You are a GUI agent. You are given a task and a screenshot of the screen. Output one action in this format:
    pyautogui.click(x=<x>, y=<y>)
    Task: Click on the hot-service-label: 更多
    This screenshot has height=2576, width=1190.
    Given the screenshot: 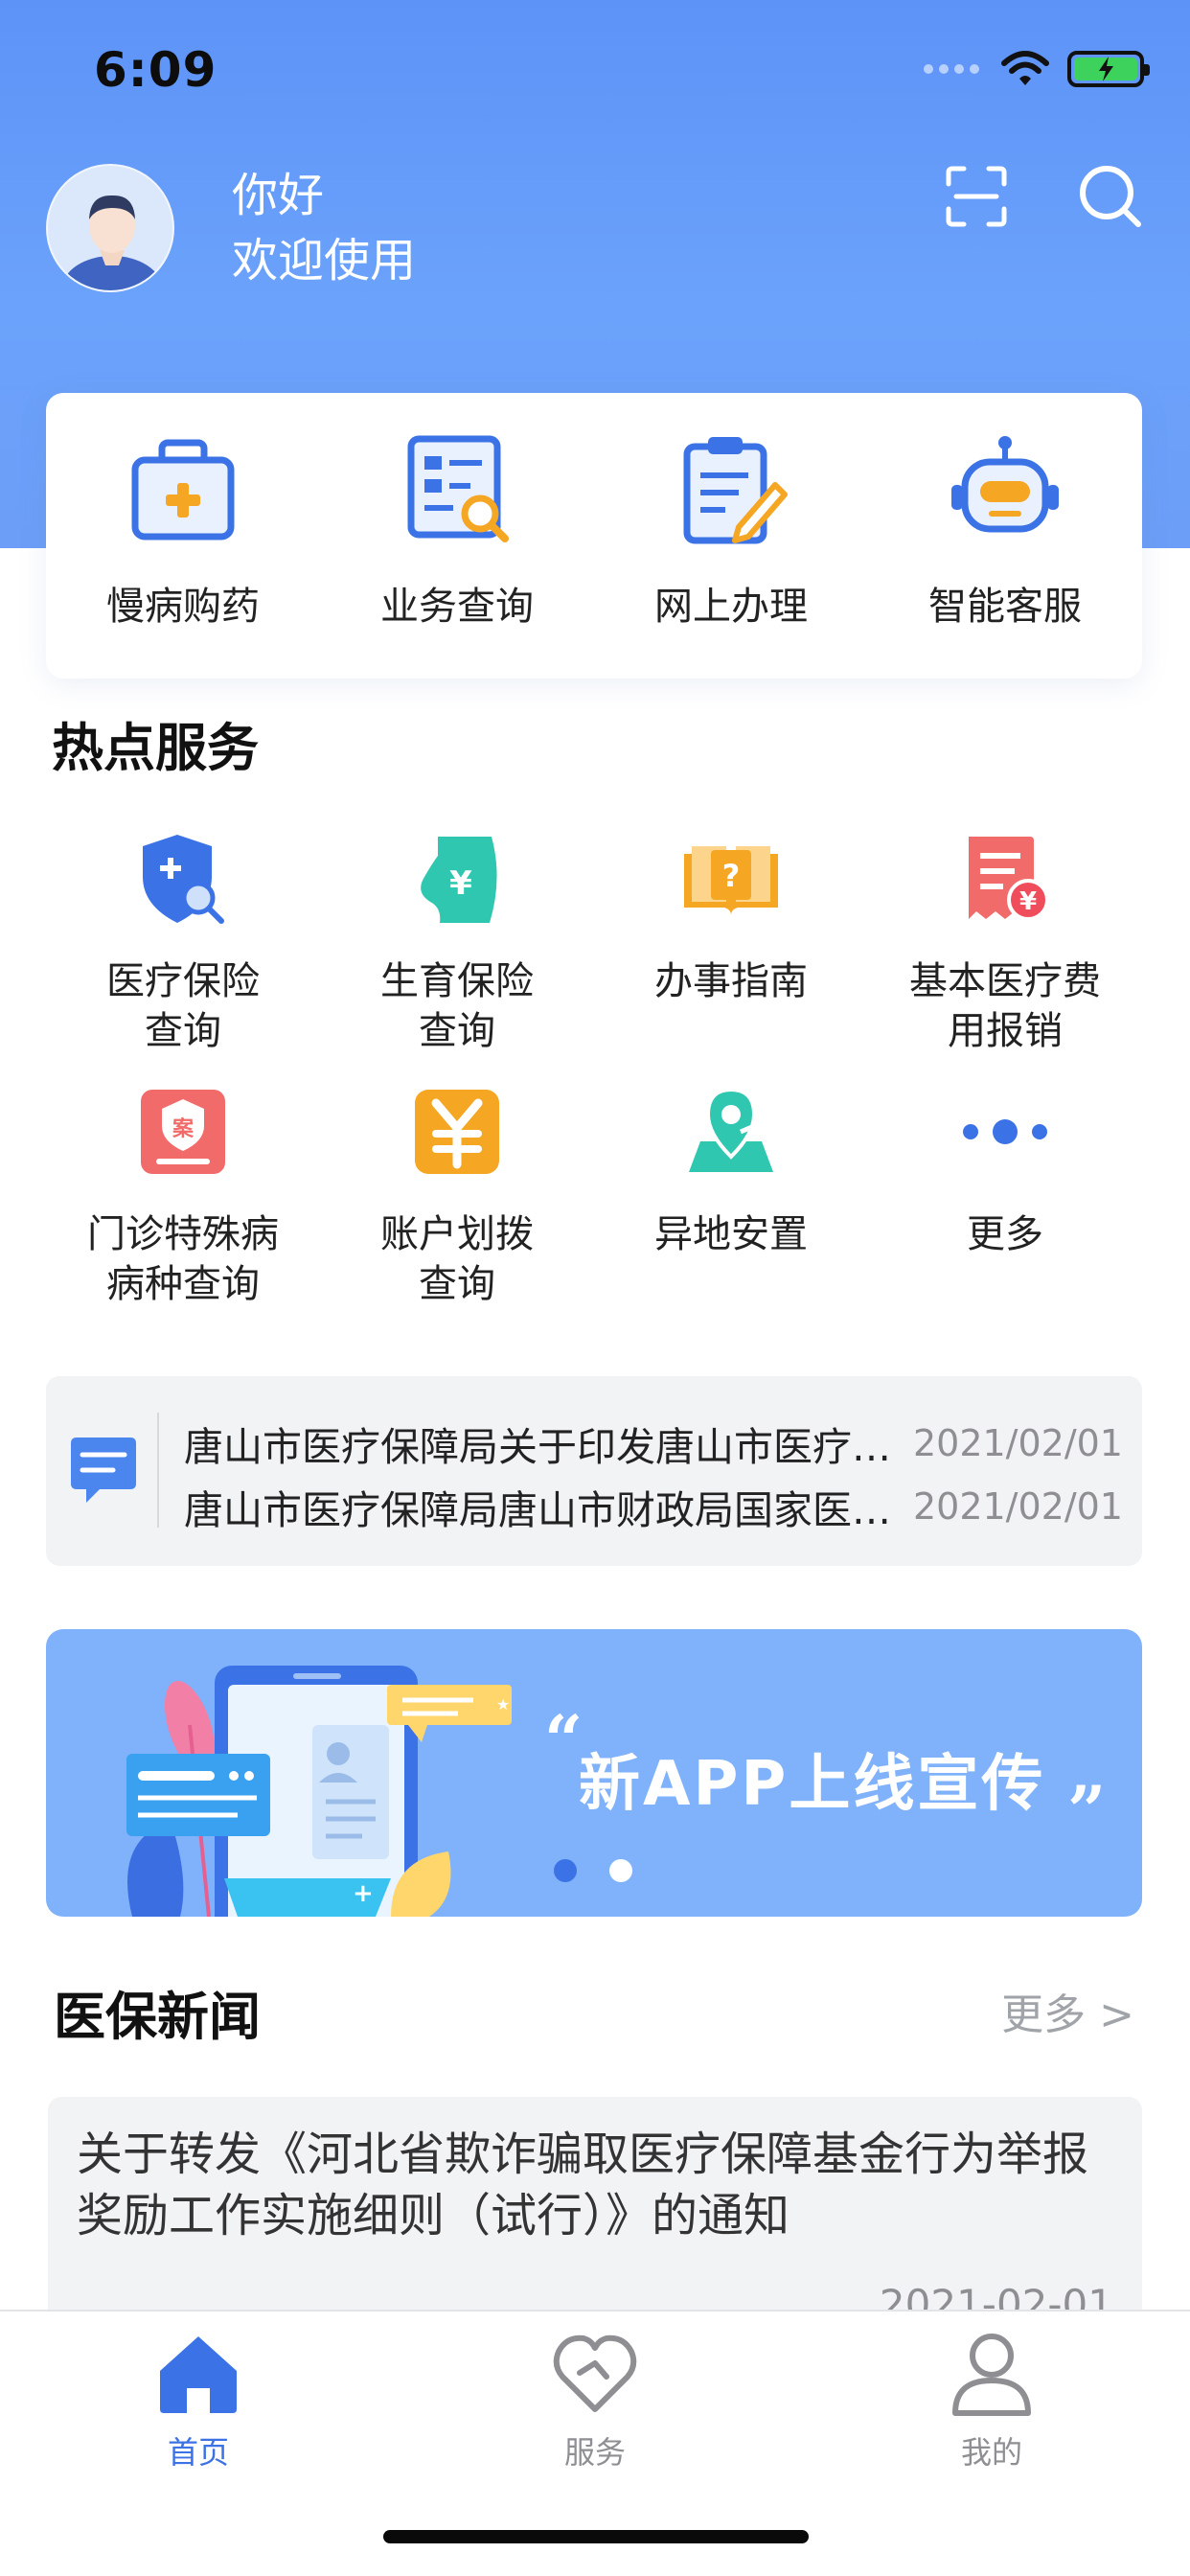 What is the action you would take?
    pyautogui.click(x=1005, y=1234)
    